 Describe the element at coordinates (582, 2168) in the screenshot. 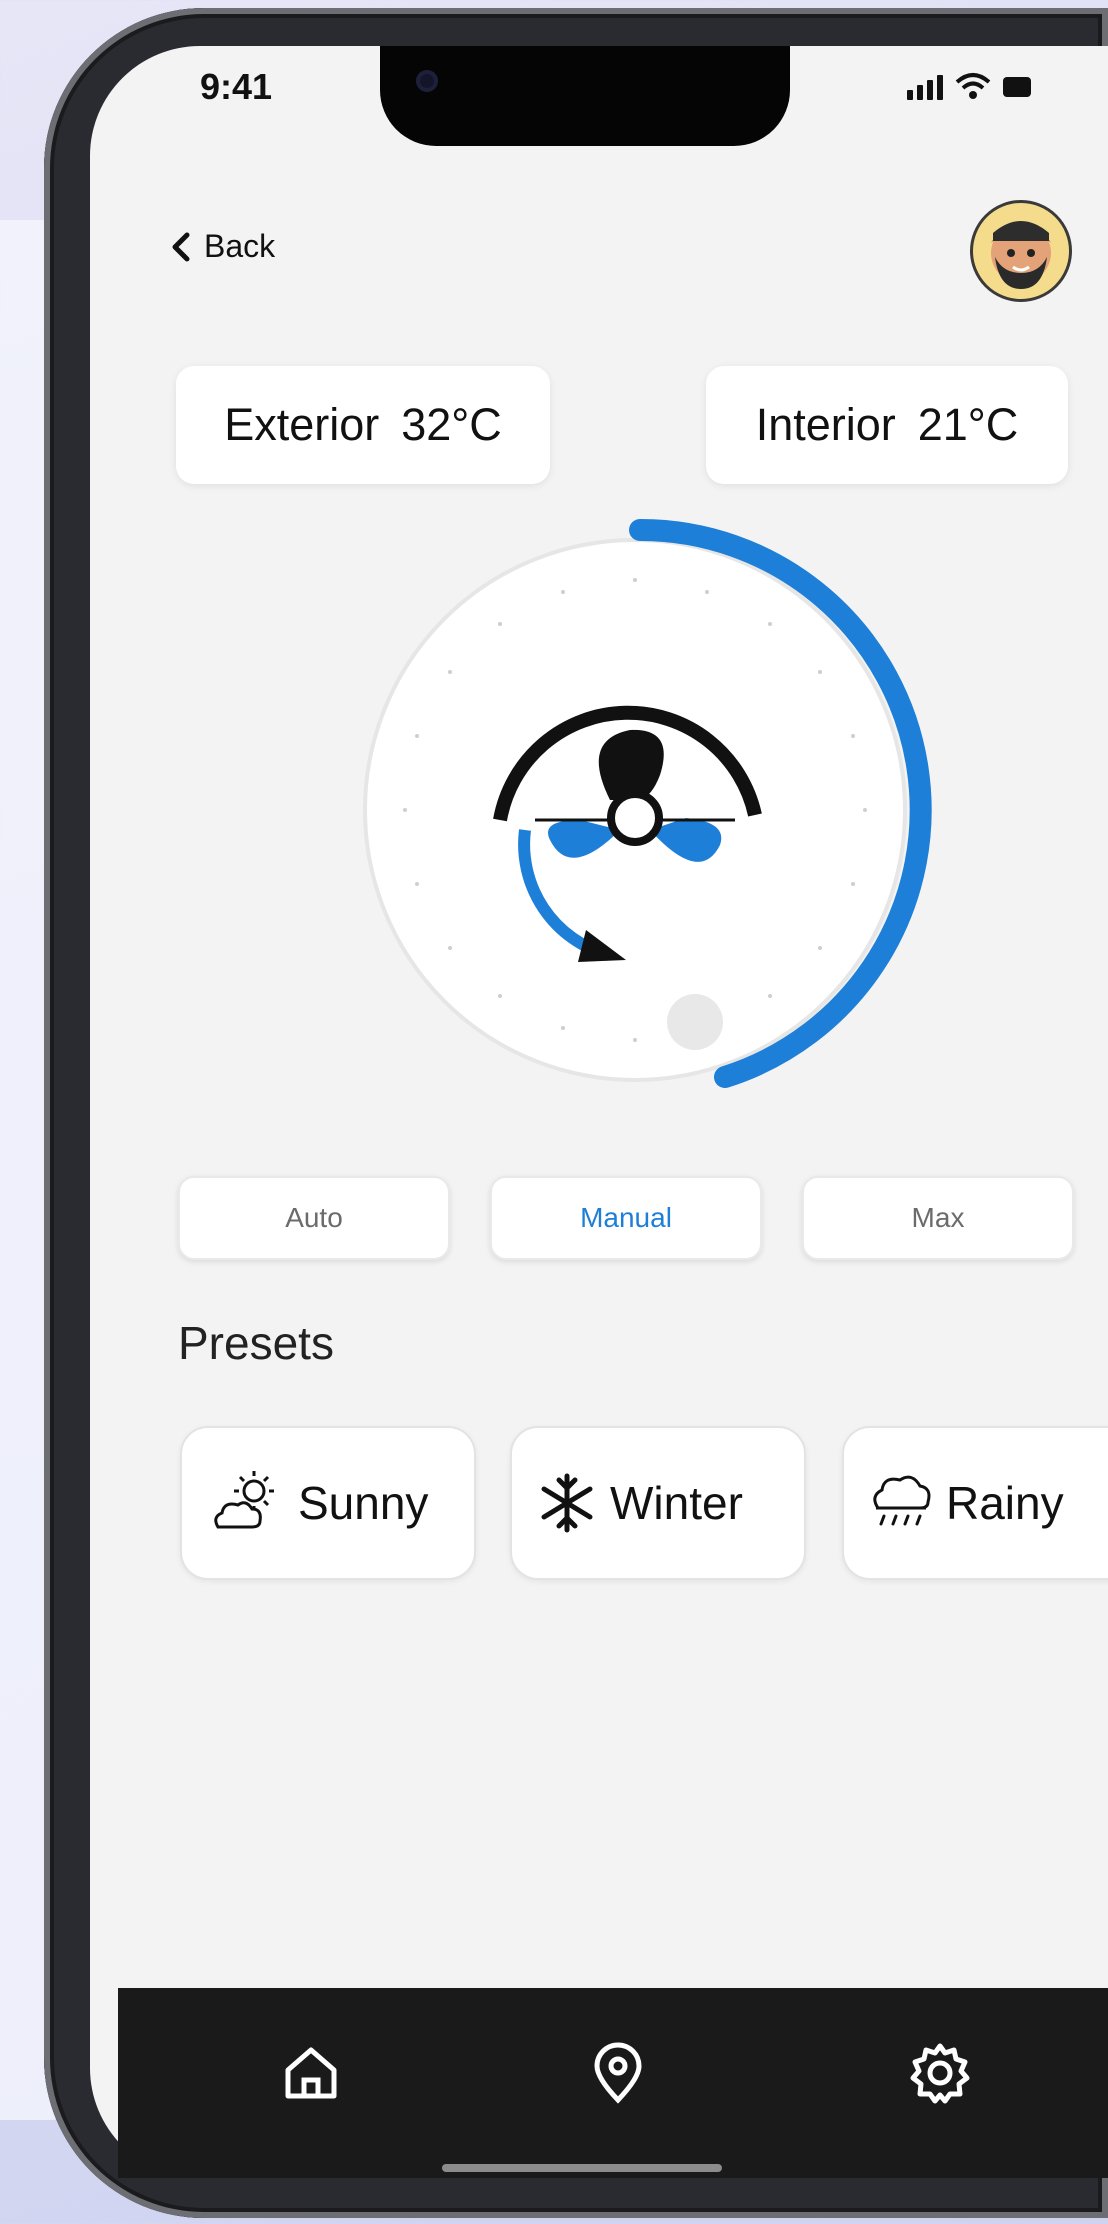

I see `home-indicator` at that location.